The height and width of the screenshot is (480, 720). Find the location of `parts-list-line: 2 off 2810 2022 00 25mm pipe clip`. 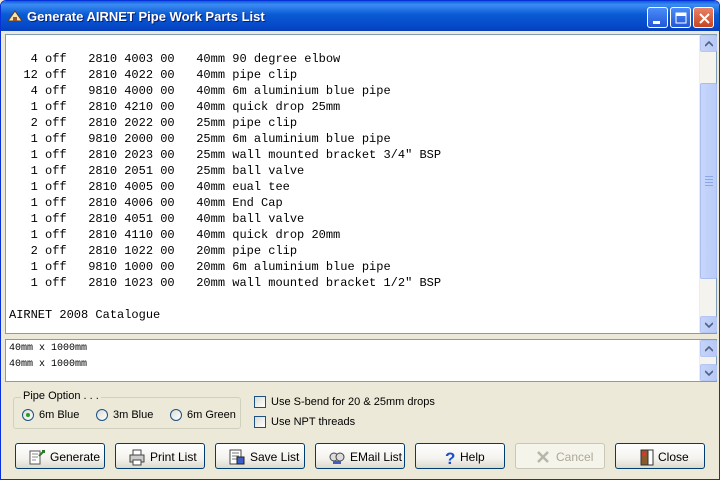

parts-list-line: 2 off 2810 2022 00 25mm pipe clip is located at coordinates (153, 123).